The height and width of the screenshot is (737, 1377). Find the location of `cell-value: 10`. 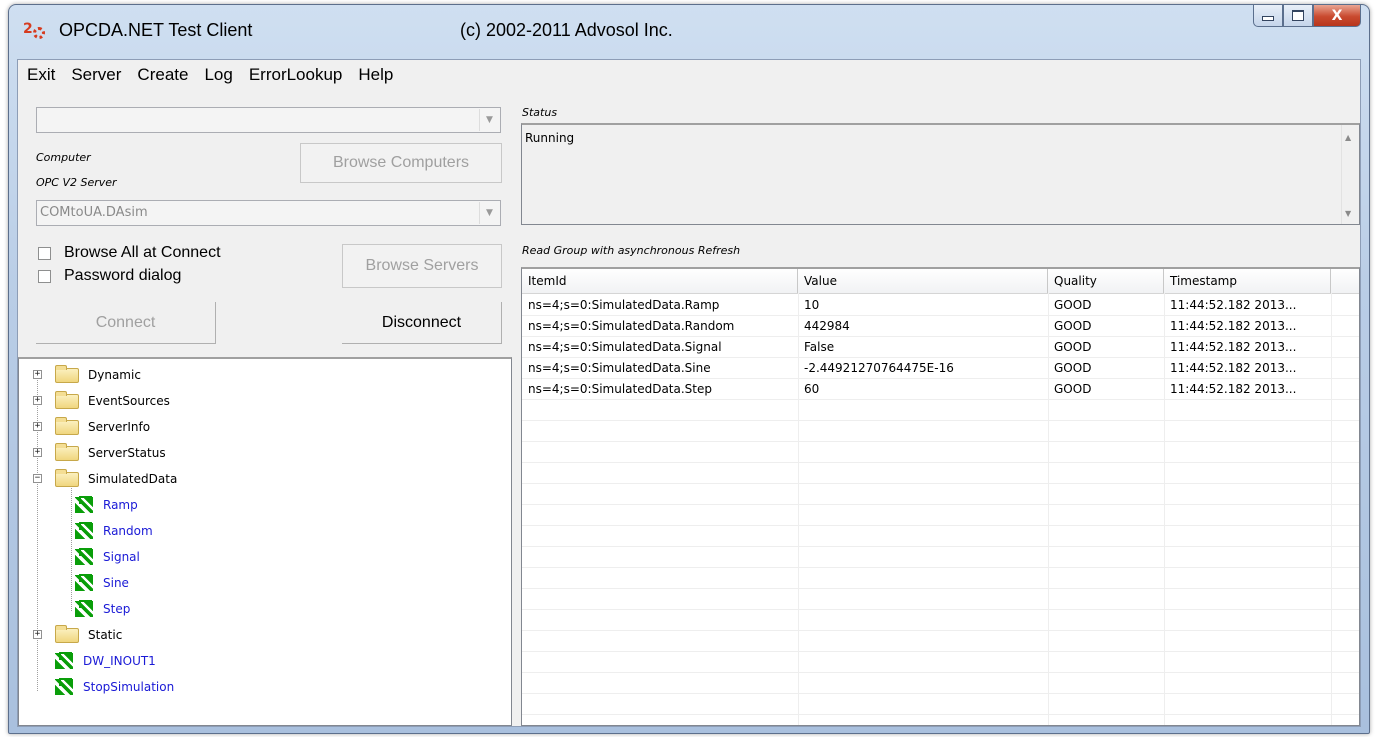

cell-value: 10 is located at coordinates (812, 305).